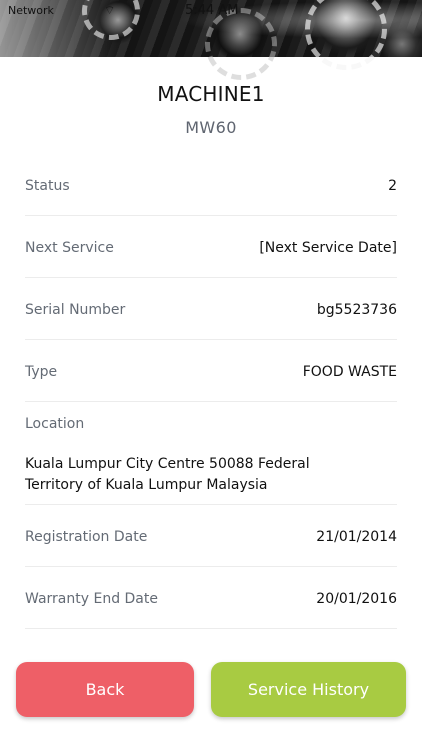 This screenshot has width=422, height=750. I want to click on serial-number-row: Serial Number bg5523736, so click(211, 309).